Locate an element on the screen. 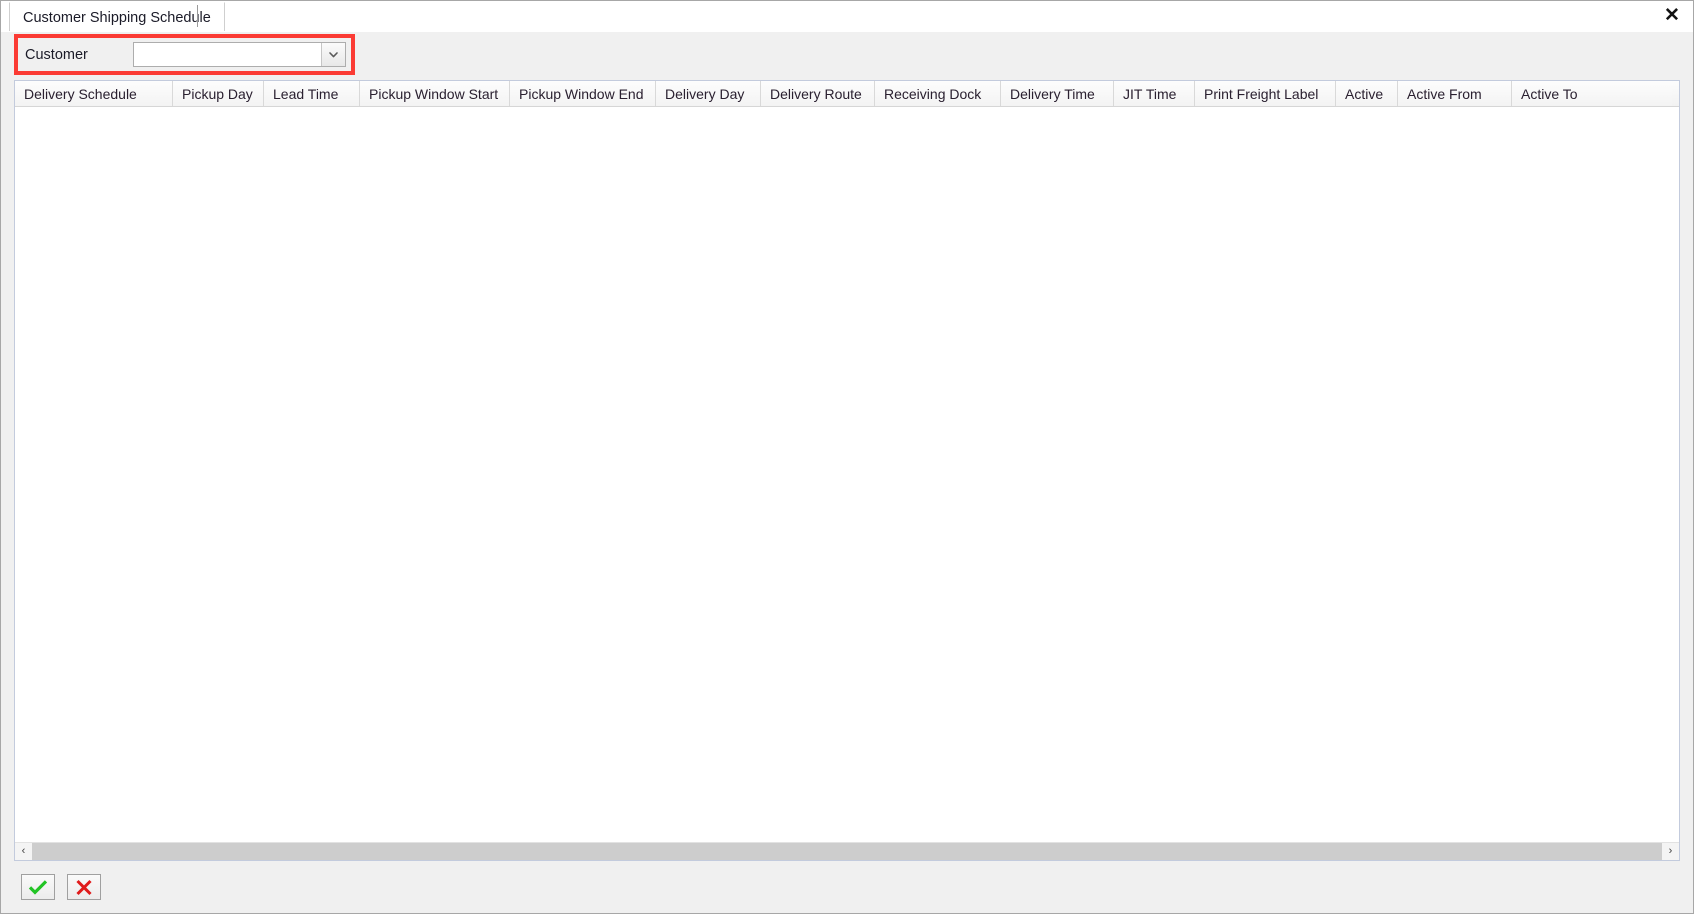 The height and width of the screenshot is (914, 1694). grid-column-header: Pickup Day is located at coordinates (218, 93).